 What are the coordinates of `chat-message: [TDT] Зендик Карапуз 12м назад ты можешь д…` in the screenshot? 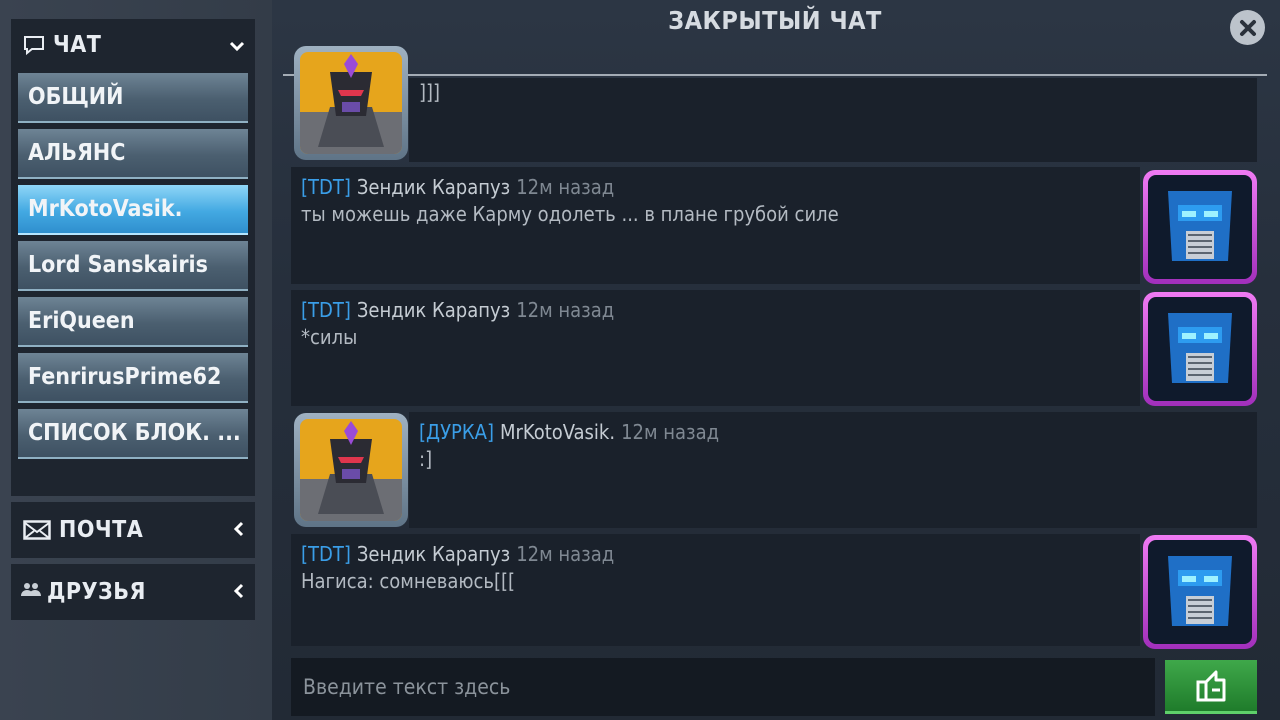 It's located at (715, 225).